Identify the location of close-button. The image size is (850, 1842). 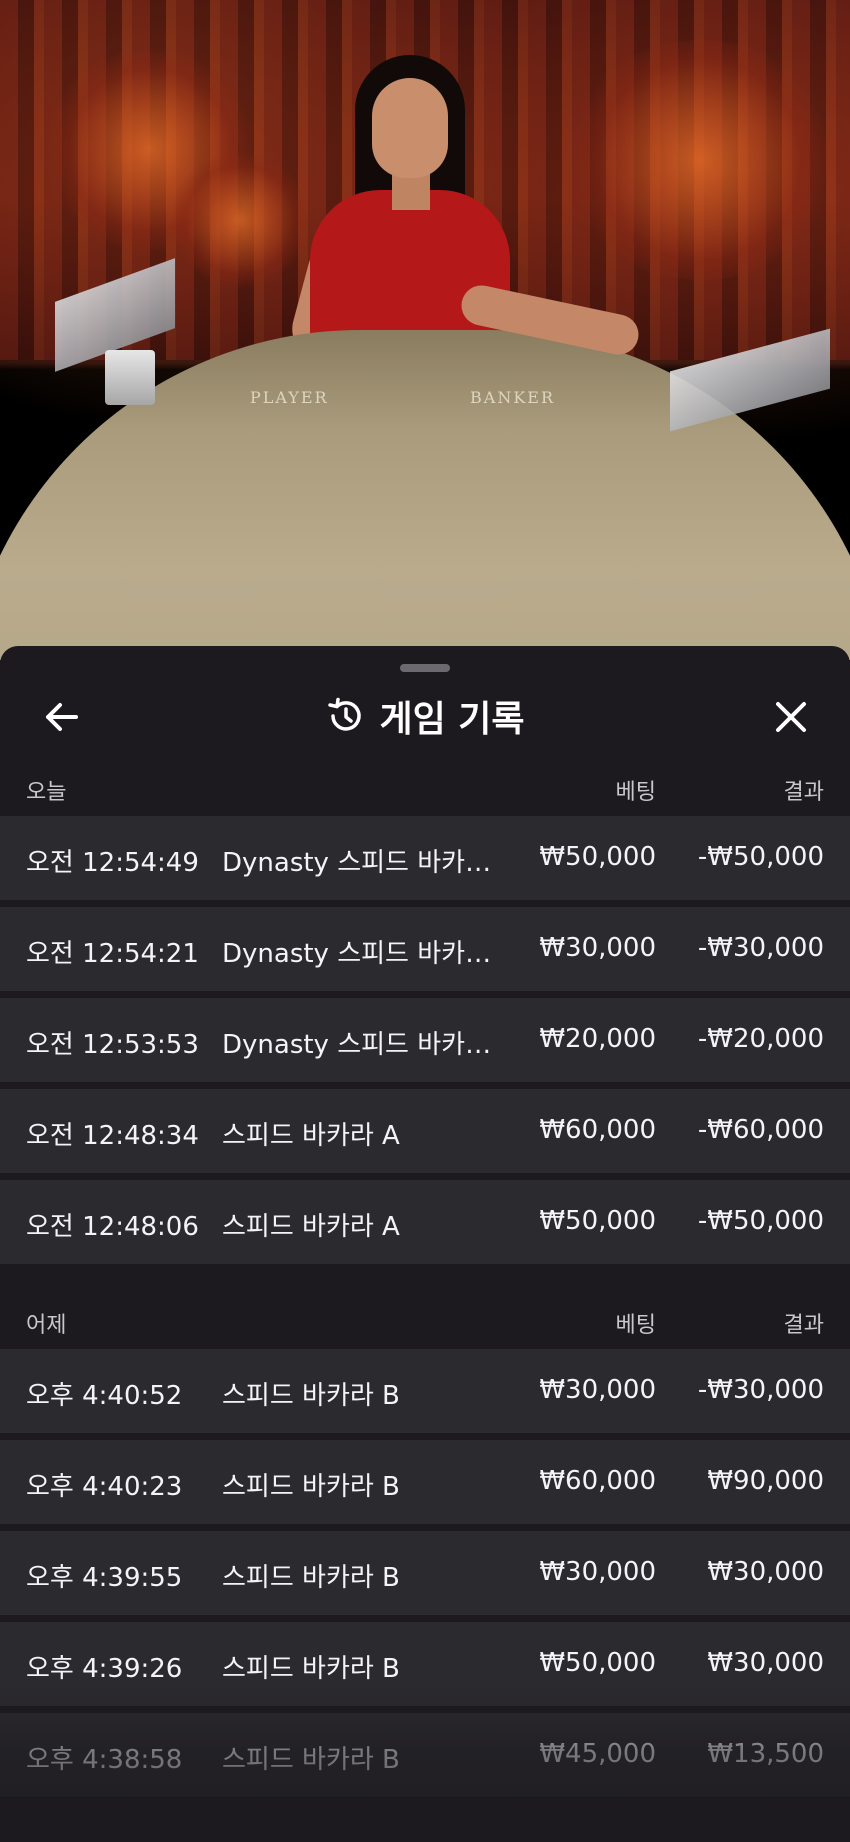
(791, 717).